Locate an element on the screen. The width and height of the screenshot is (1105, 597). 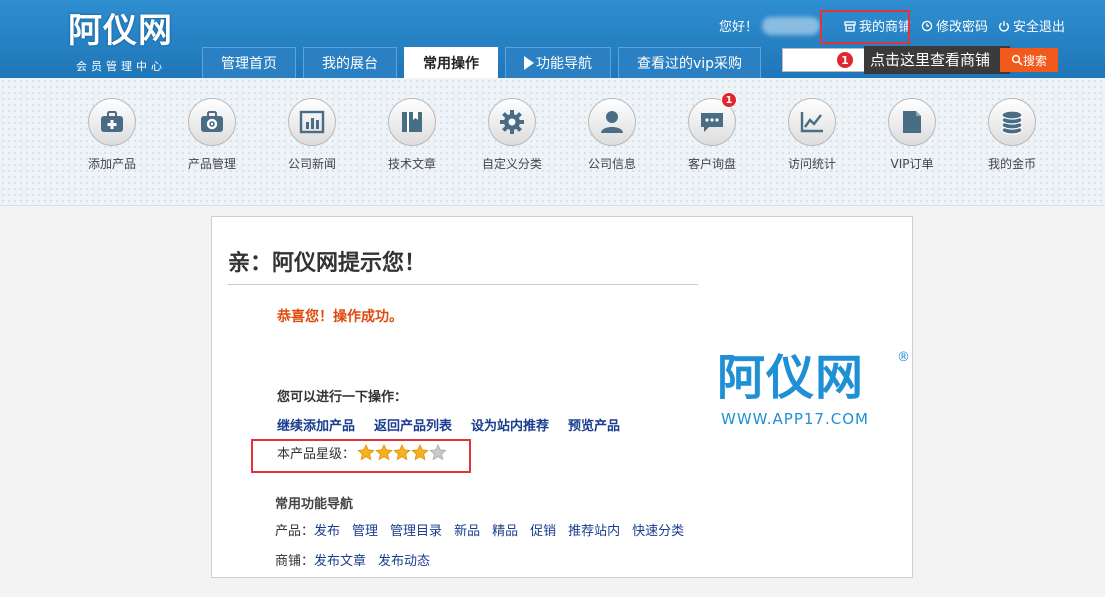
product-quick-category-link: 快速分类 is located at coordinates (658, 529).